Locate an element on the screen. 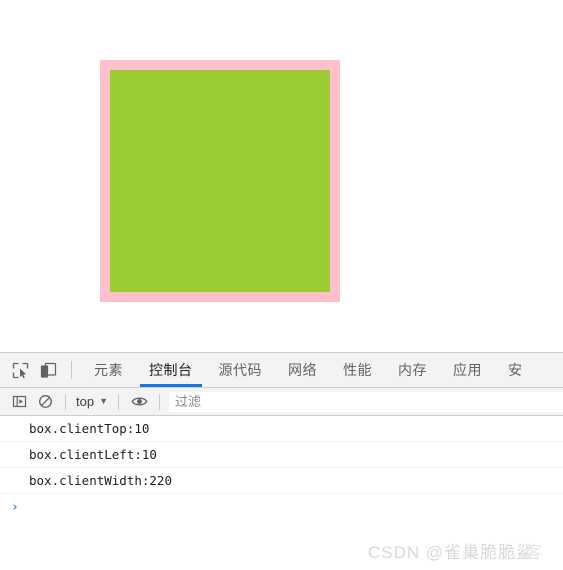  tab-performance: 性能 is located at coordinates (357, 370).